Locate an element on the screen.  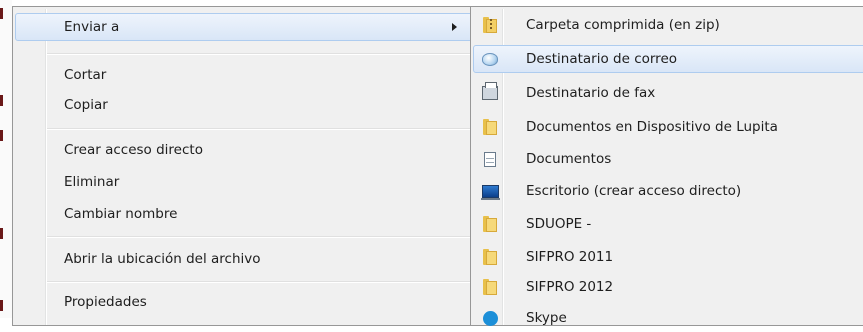
submenu-item-label: Skype is located at coordinates (546, 318).